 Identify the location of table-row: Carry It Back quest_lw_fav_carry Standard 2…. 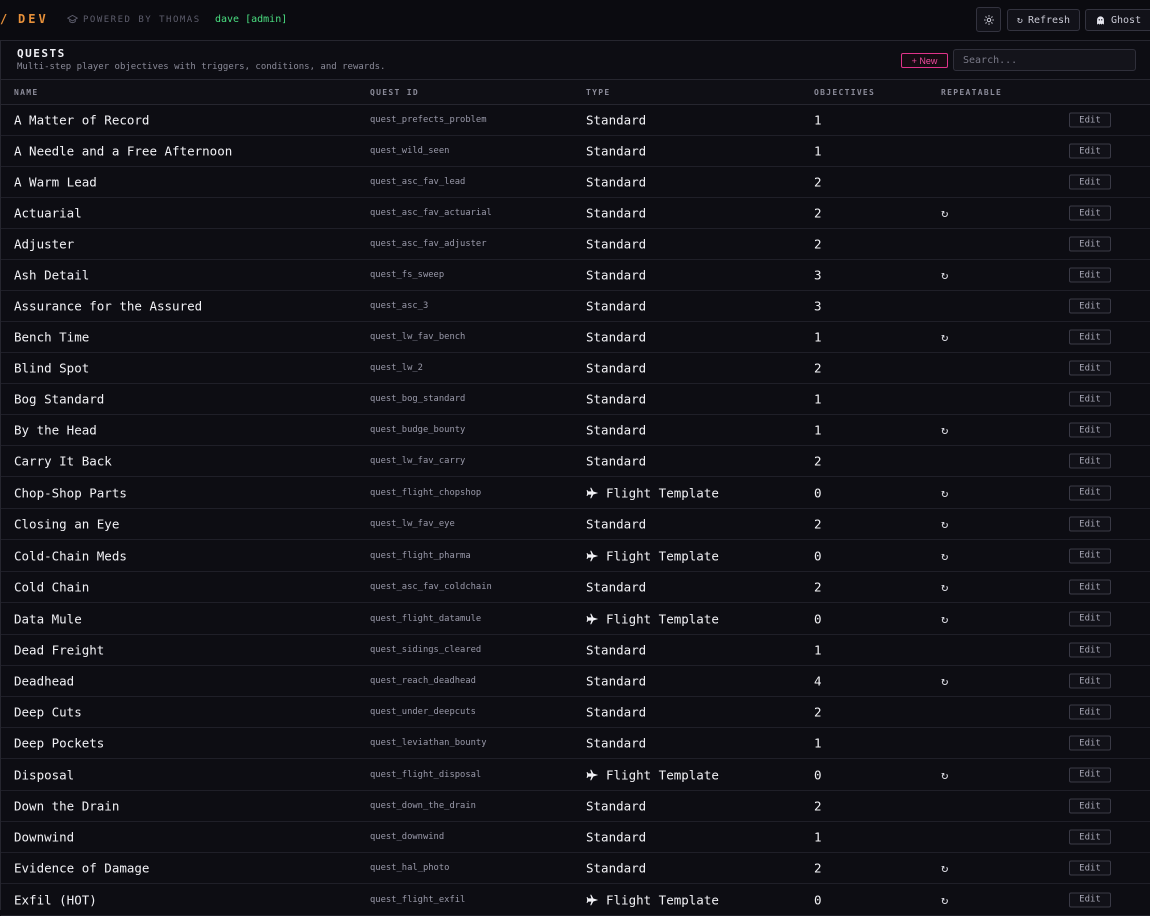
(575, 461).